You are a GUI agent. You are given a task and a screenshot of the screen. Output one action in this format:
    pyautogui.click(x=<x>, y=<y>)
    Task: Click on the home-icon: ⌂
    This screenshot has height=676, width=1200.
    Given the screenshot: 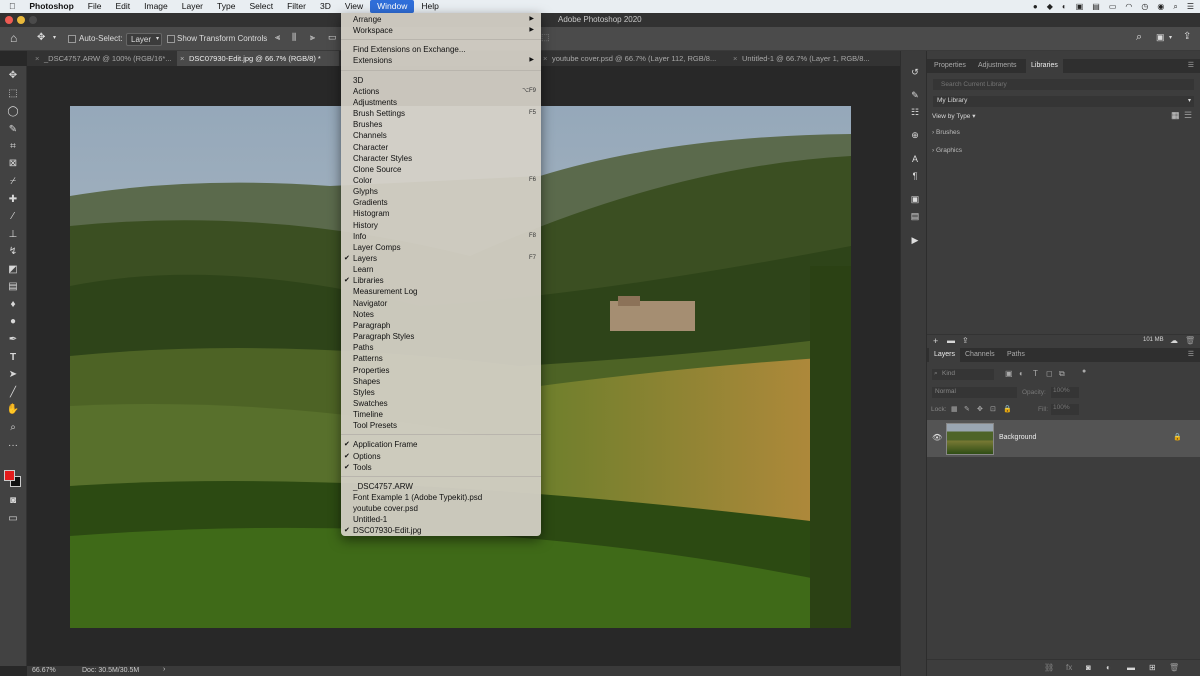 What is the action you would take?
    pyautogui.click(x=13, y=38)
    